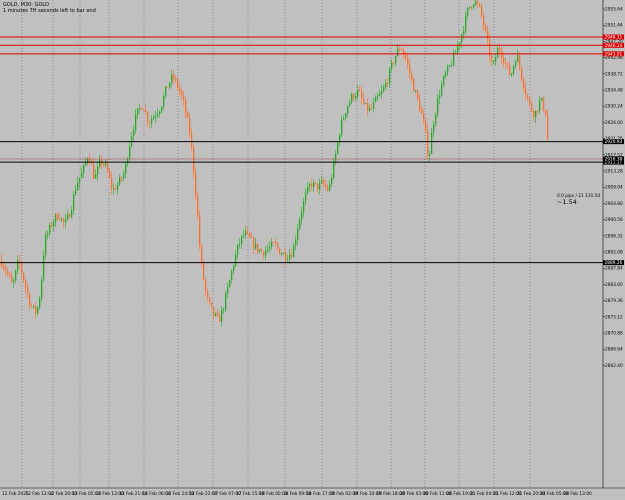 The height and width of the screenshot is (500, 625). What do you see at coordinates (614, 301) in the screenshot?
I see `price-tick-label: 2879.36` at bounding box center [614, 301].